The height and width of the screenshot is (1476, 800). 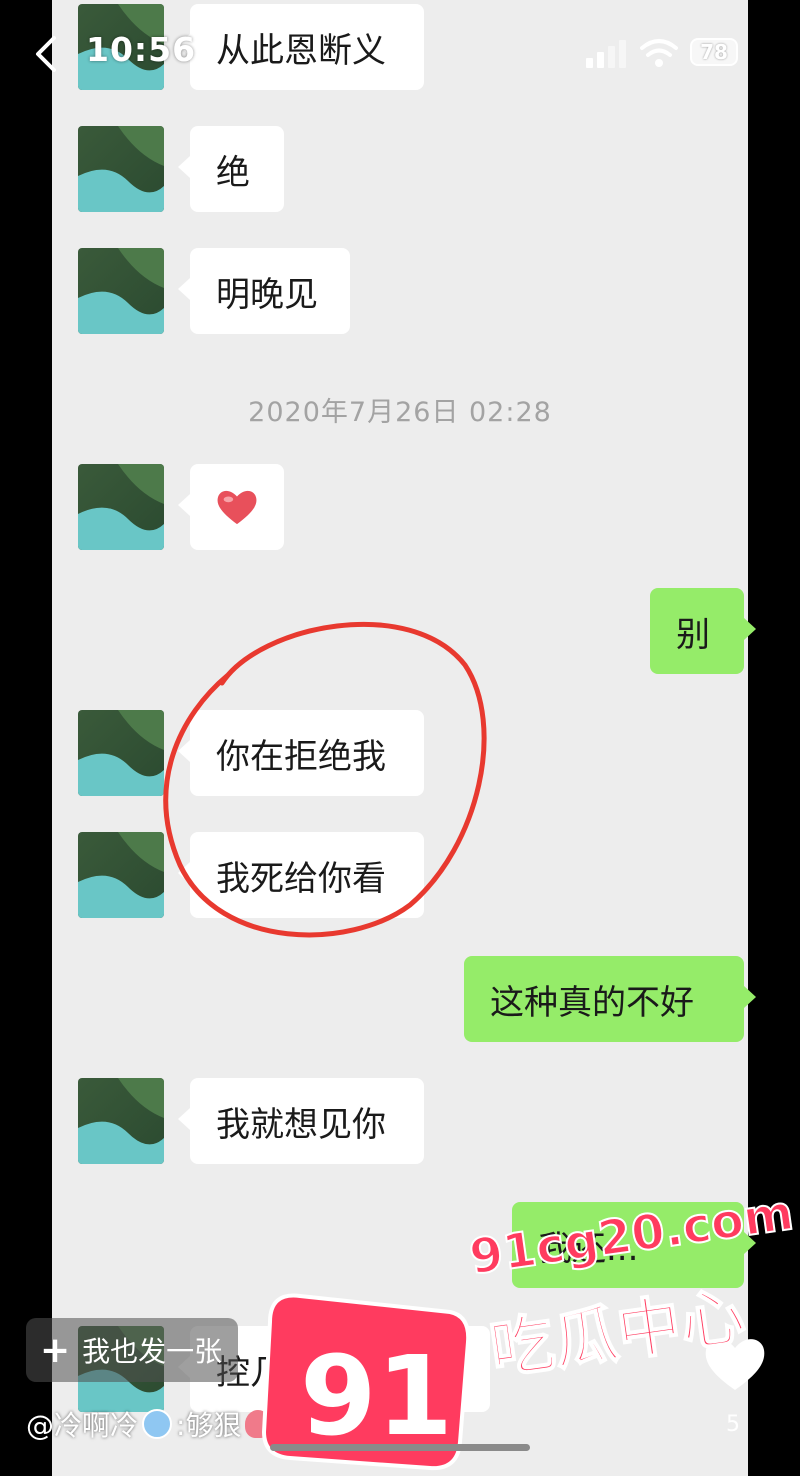 I want to click on message-bubble: 你在拒绝我, so click(x=301, y=753).